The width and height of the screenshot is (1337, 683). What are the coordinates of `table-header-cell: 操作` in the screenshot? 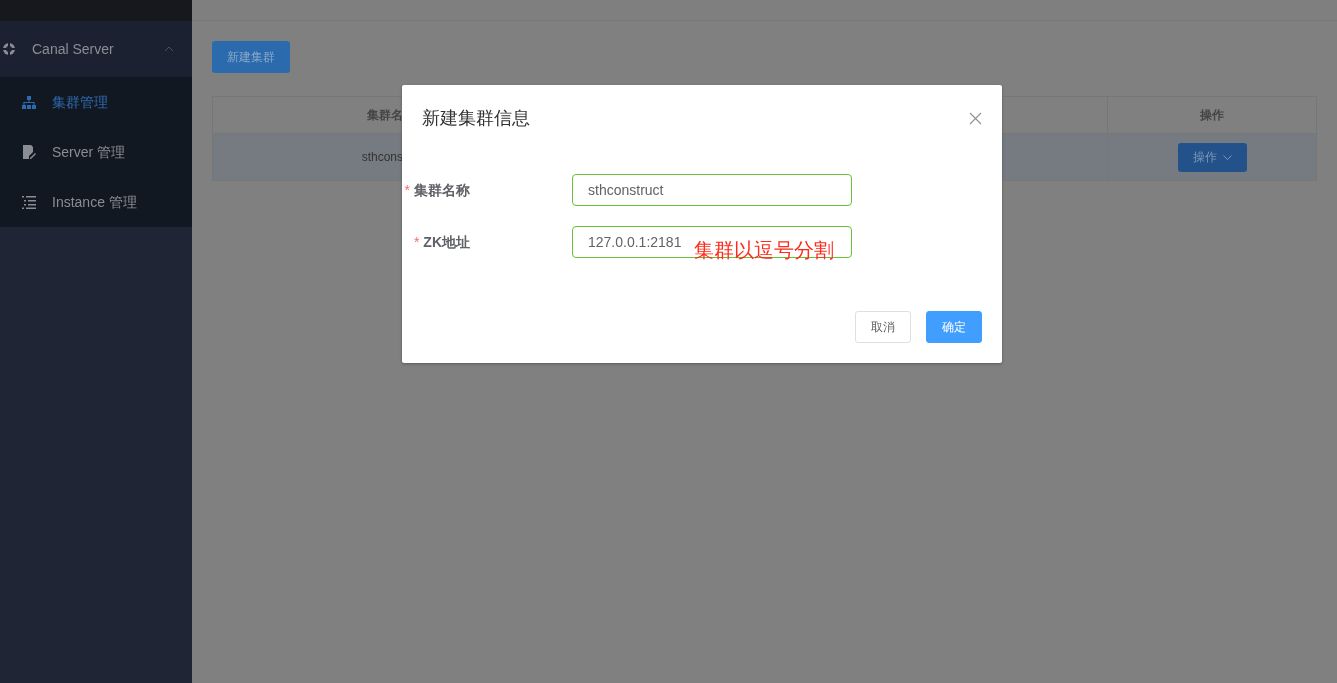 It's located at (1211, 115).